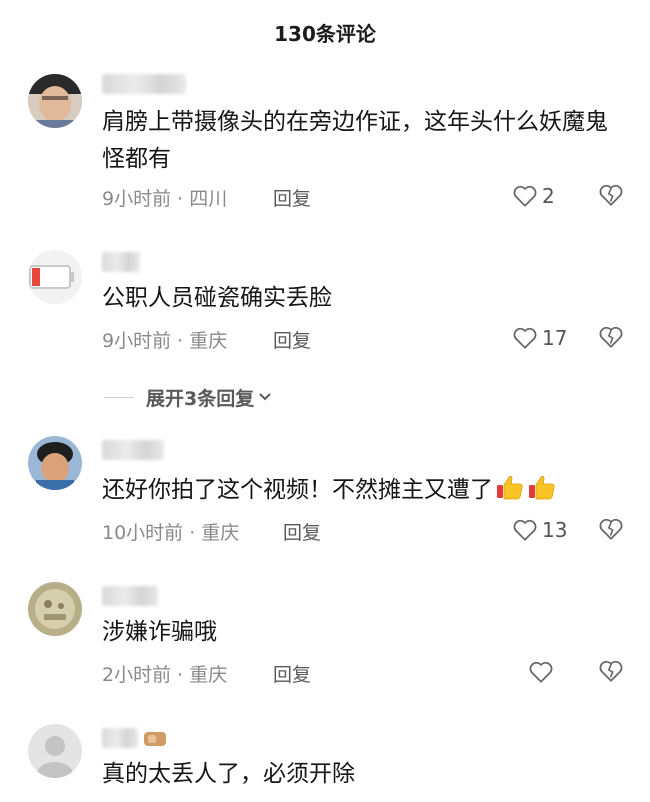 The image size is (650, 802). I want to click on user-badge-icon, so click(155, 739).